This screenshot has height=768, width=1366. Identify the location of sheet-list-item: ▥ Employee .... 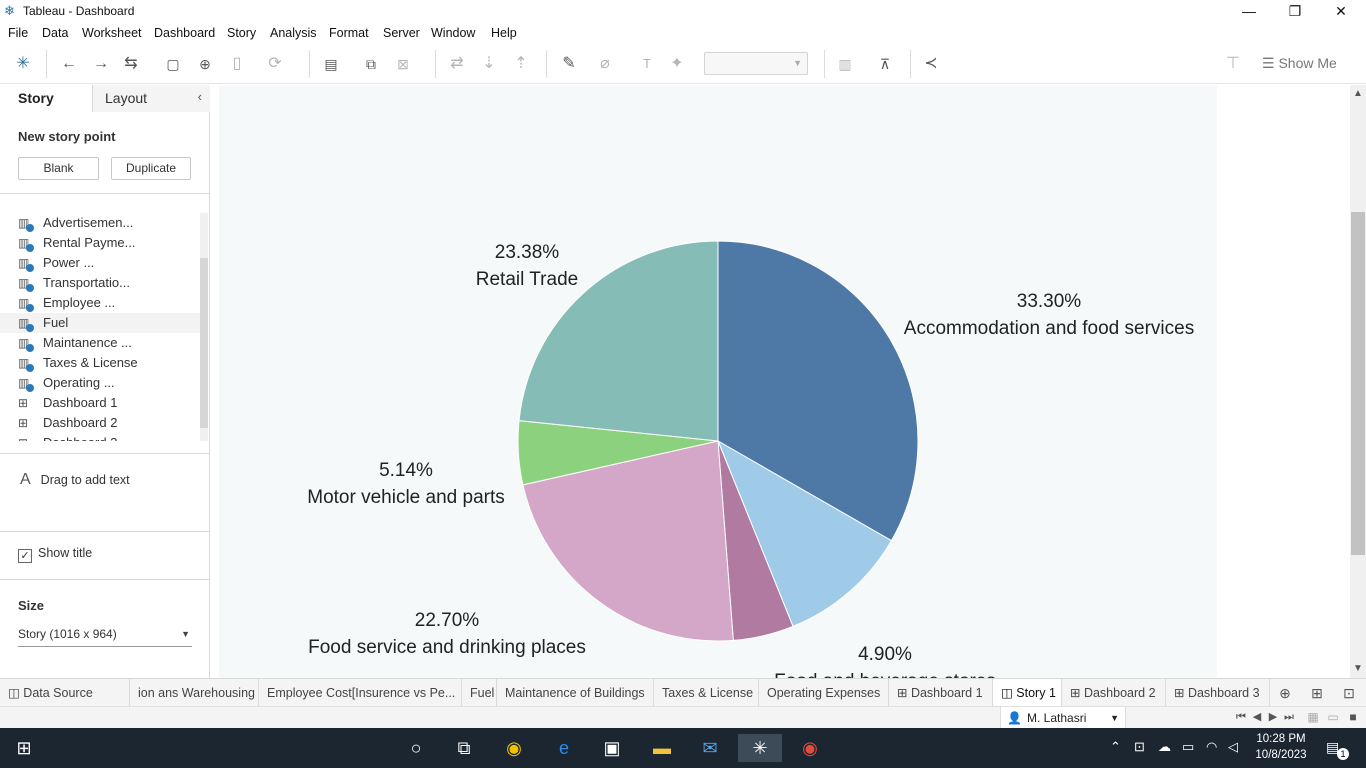
(100, 303).